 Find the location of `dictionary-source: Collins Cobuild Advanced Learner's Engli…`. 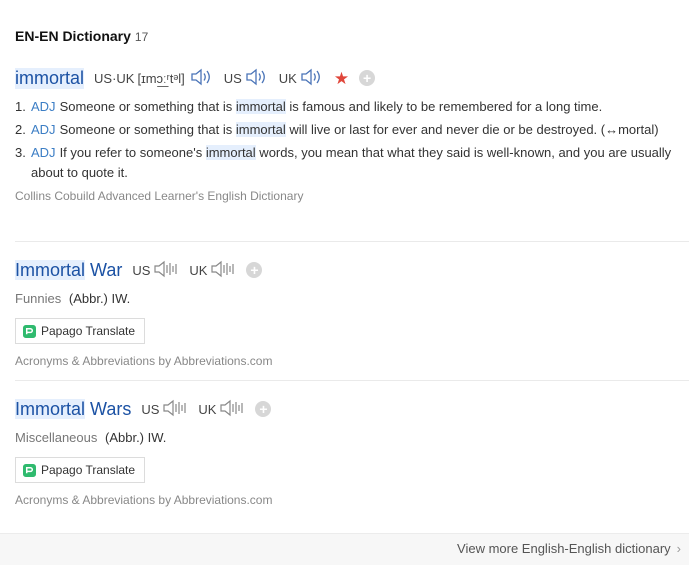

dictionary-source: Collins Cobuild Advanced Learner's Engli… is located at coordinates (159, 196).